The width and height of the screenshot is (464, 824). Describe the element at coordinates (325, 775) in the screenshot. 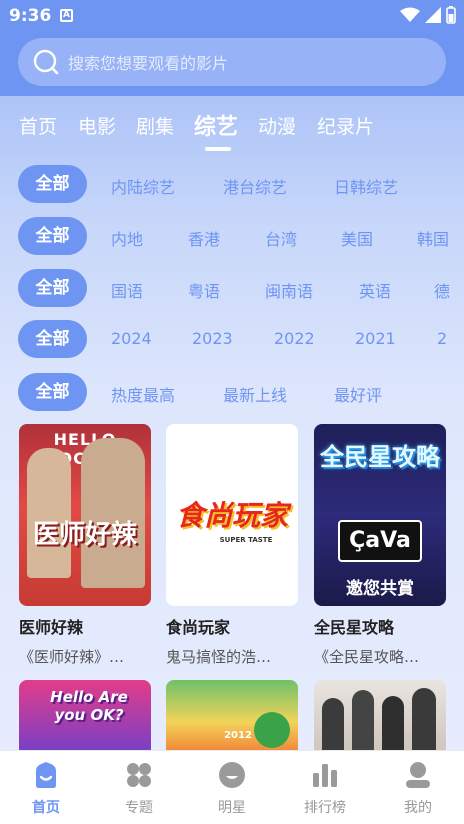

I see `ranking-icon` at that location.